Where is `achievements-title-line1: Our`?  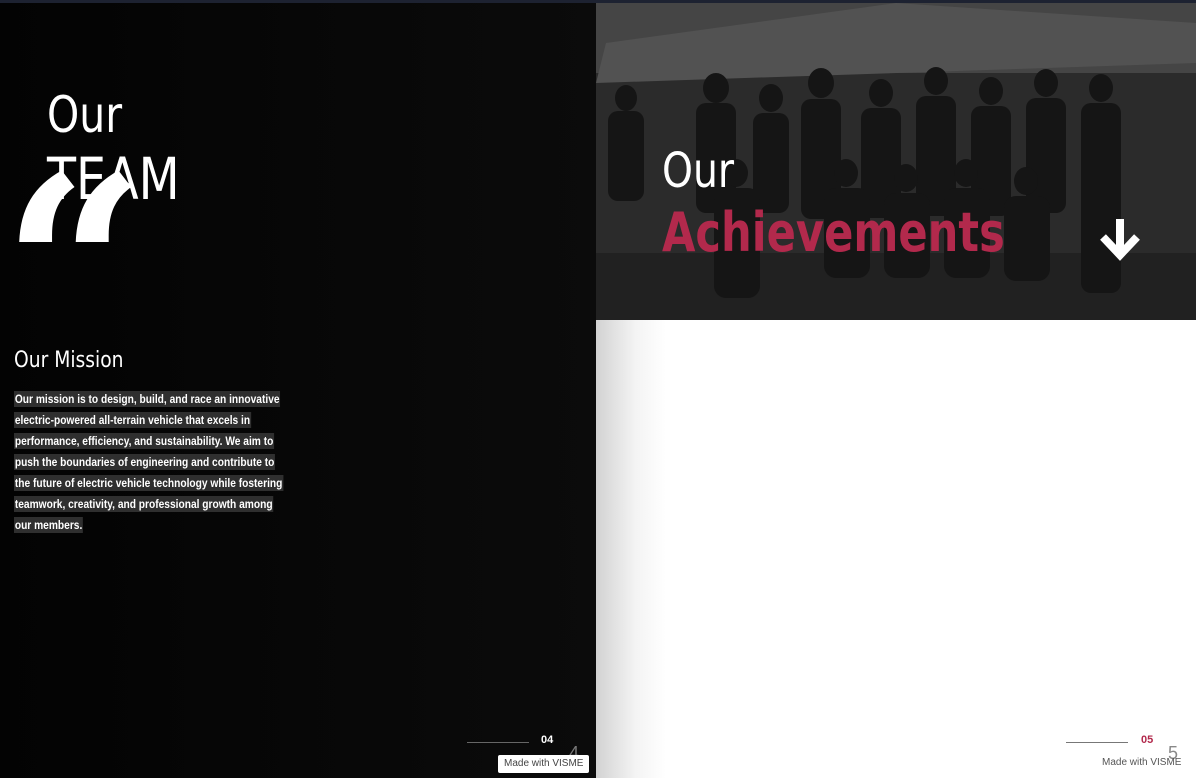
achievements-title-line1: Our is located at coordinates (698, 171).